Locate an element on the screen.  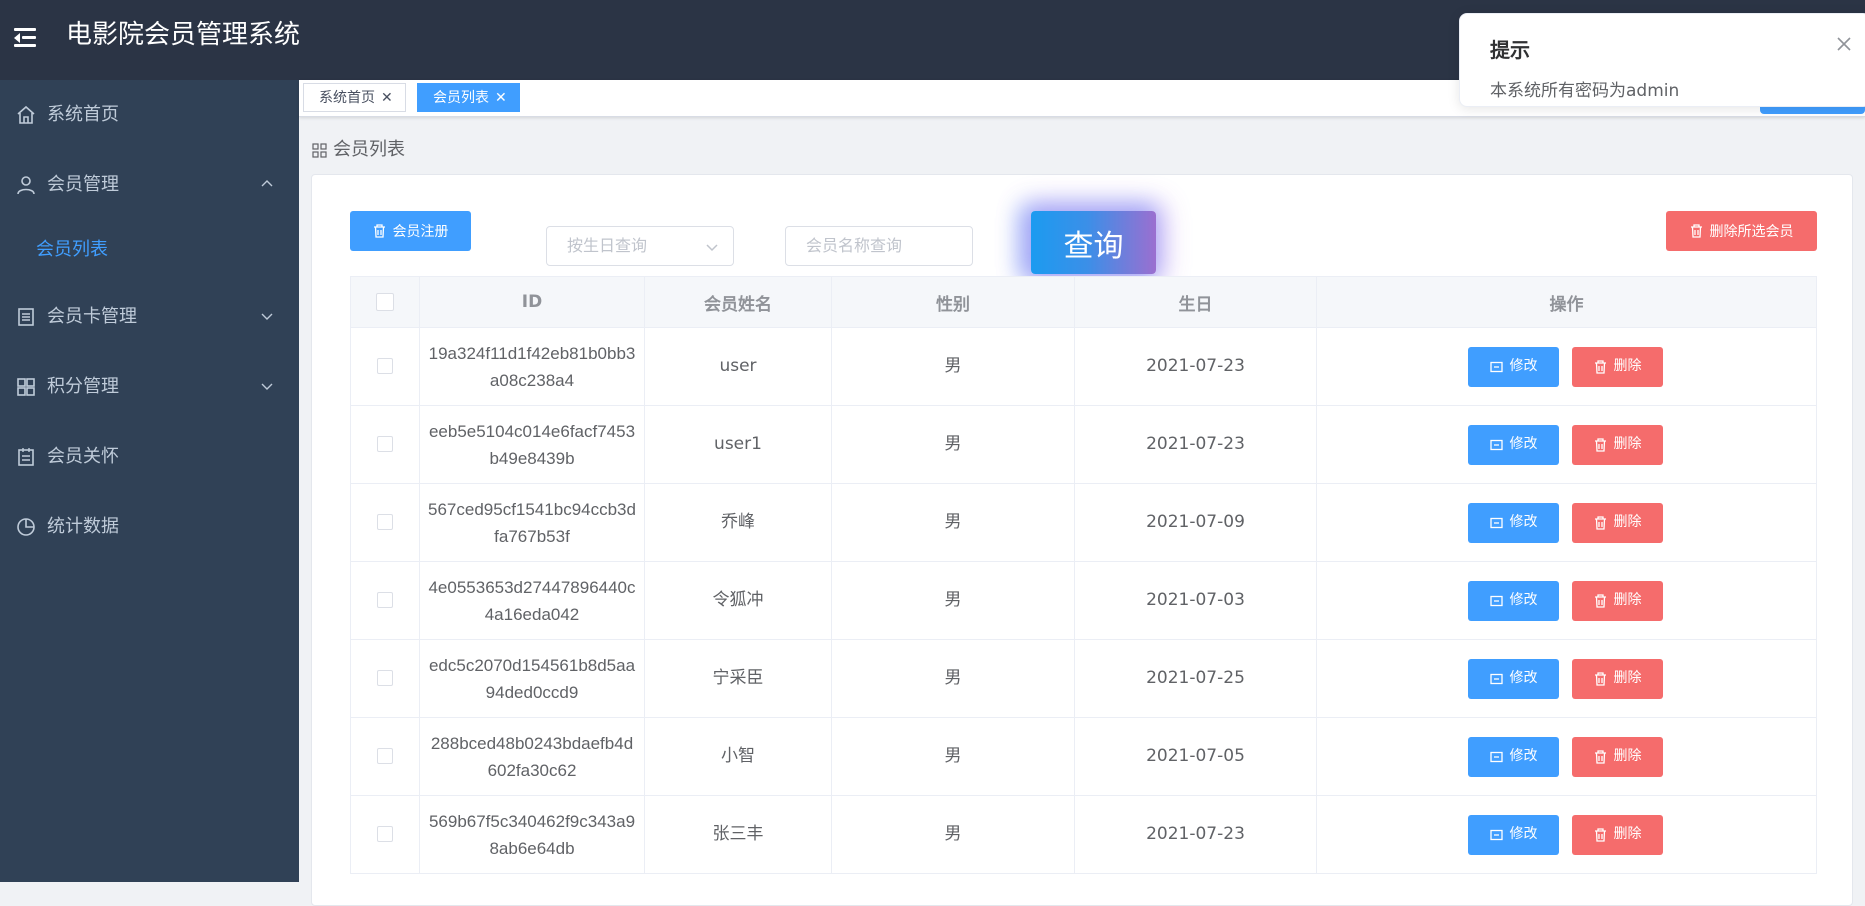
row-select-cell is located at coordinates (385, 678).